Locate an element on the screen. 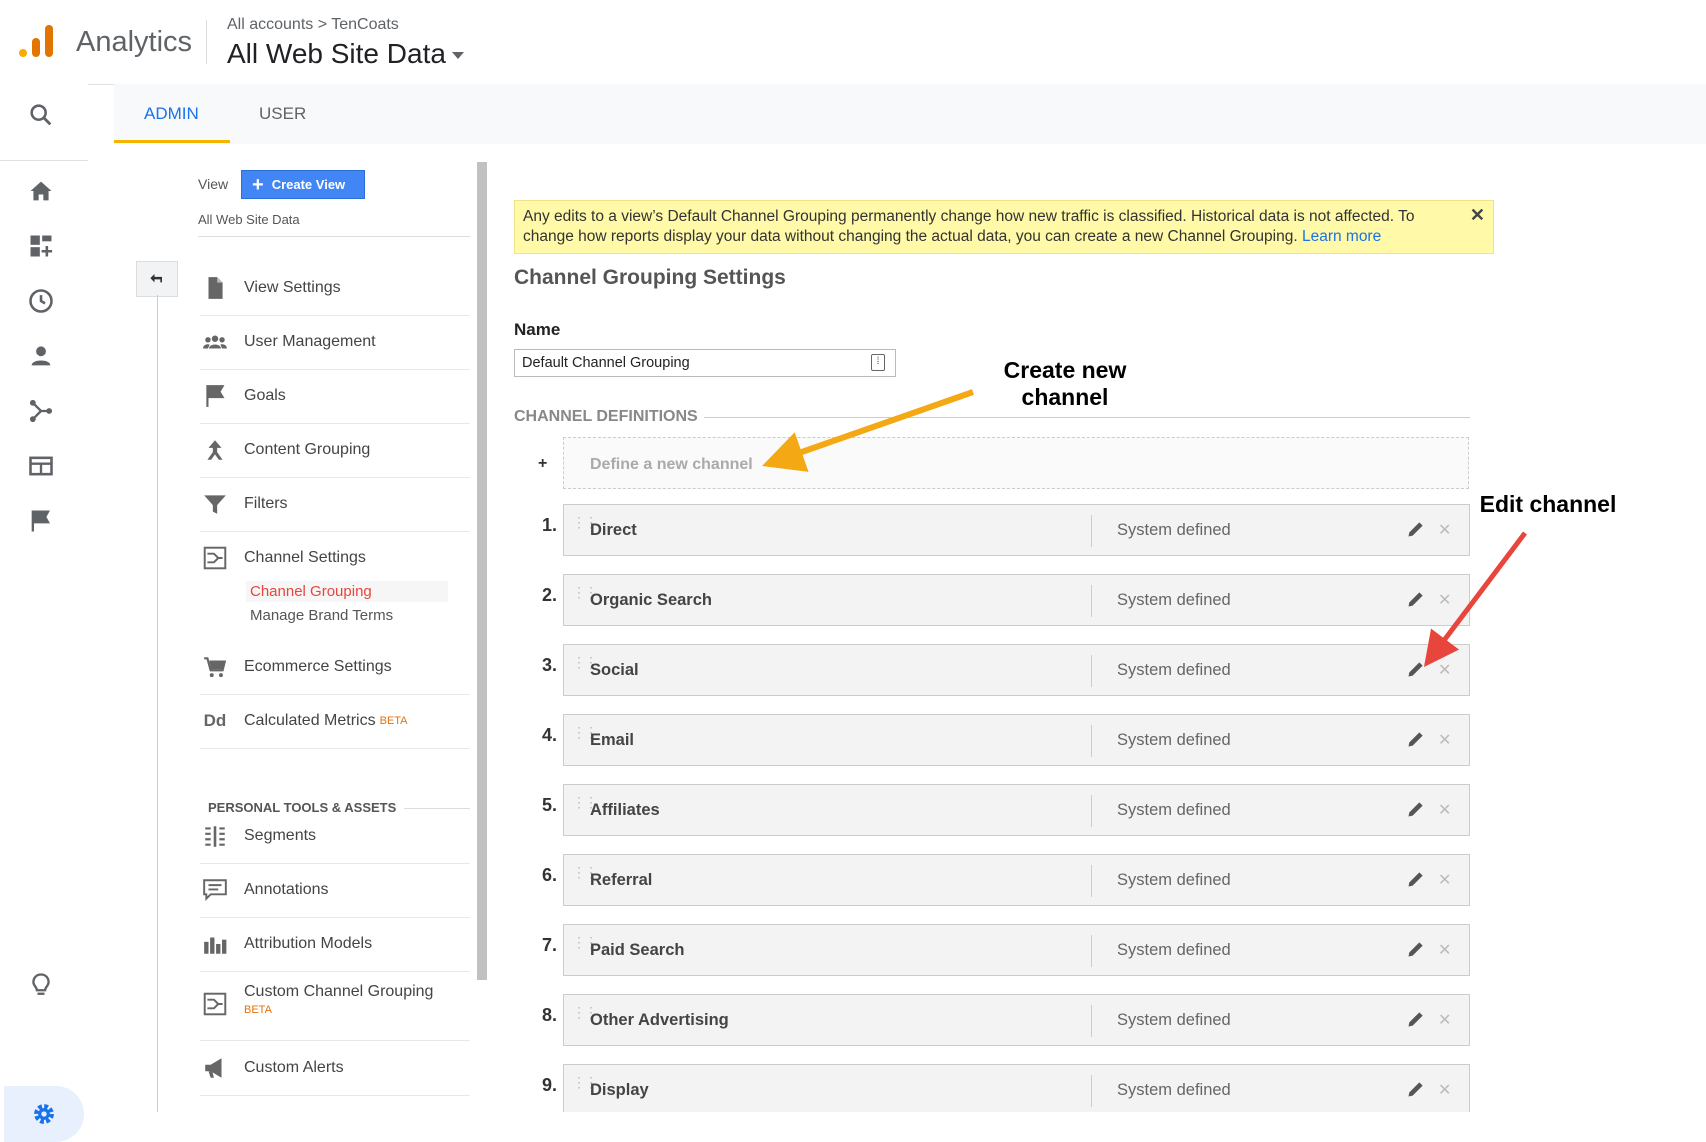  left-rail is located at coordinates (44, 613).